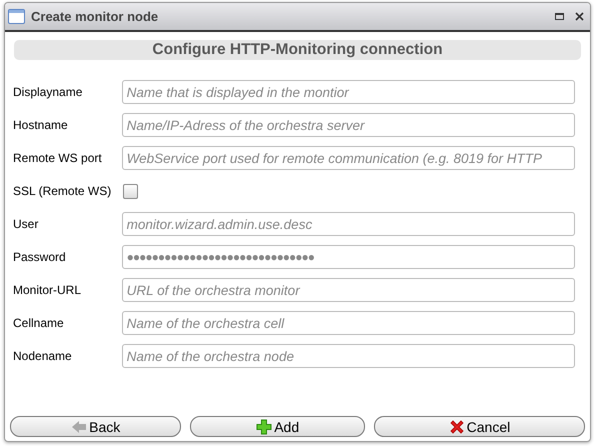 This screenshot has height=446, width=597. Describe the element at coordinates (43, 356) in the screenshot. I see `field-label: Nodename` at that location.